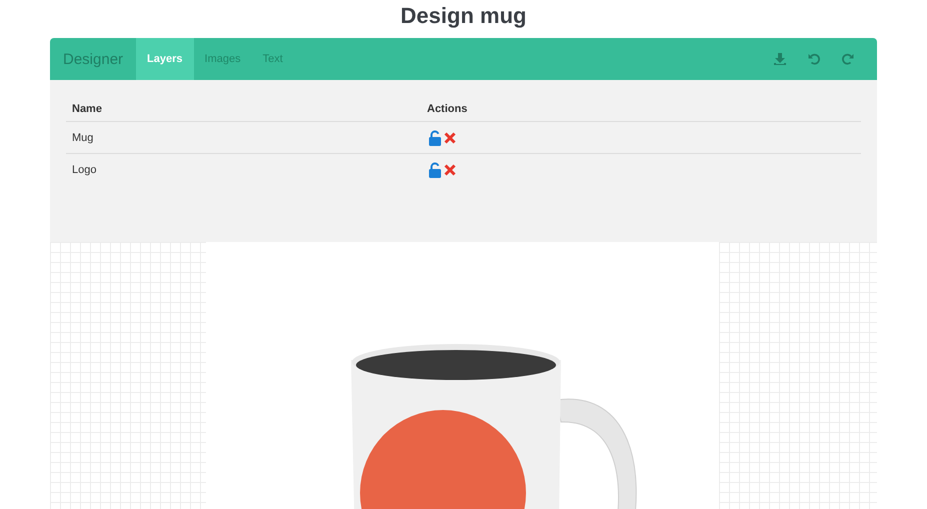 This screenshot has height=509, width=927. Describe the element at coordinates (463, 16) in the screenshot. I see `page-title: Design mug` at that location.